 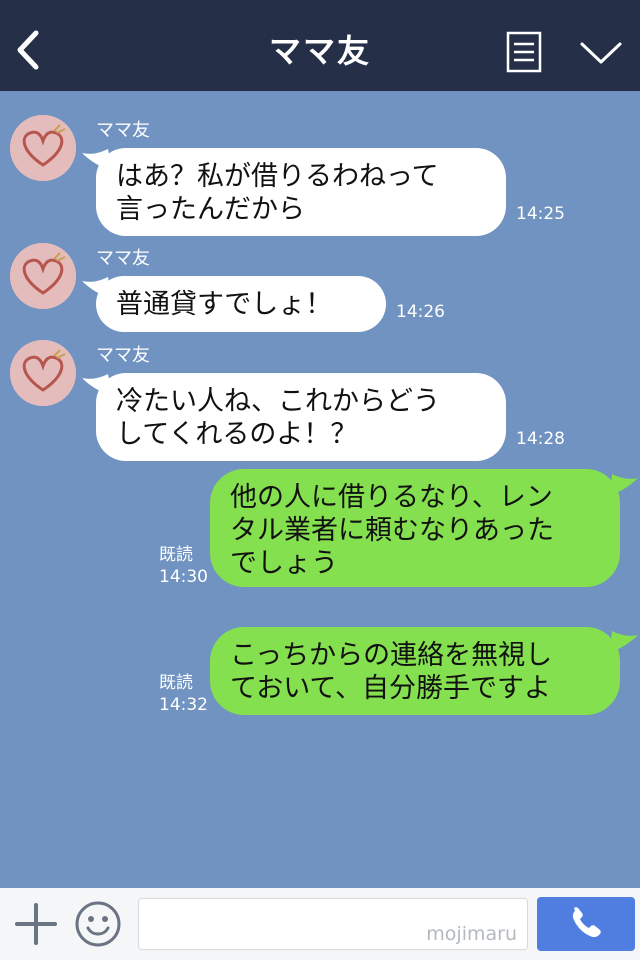 I want to click on watermark-text: mojimaru, so click(x=471, y=934).